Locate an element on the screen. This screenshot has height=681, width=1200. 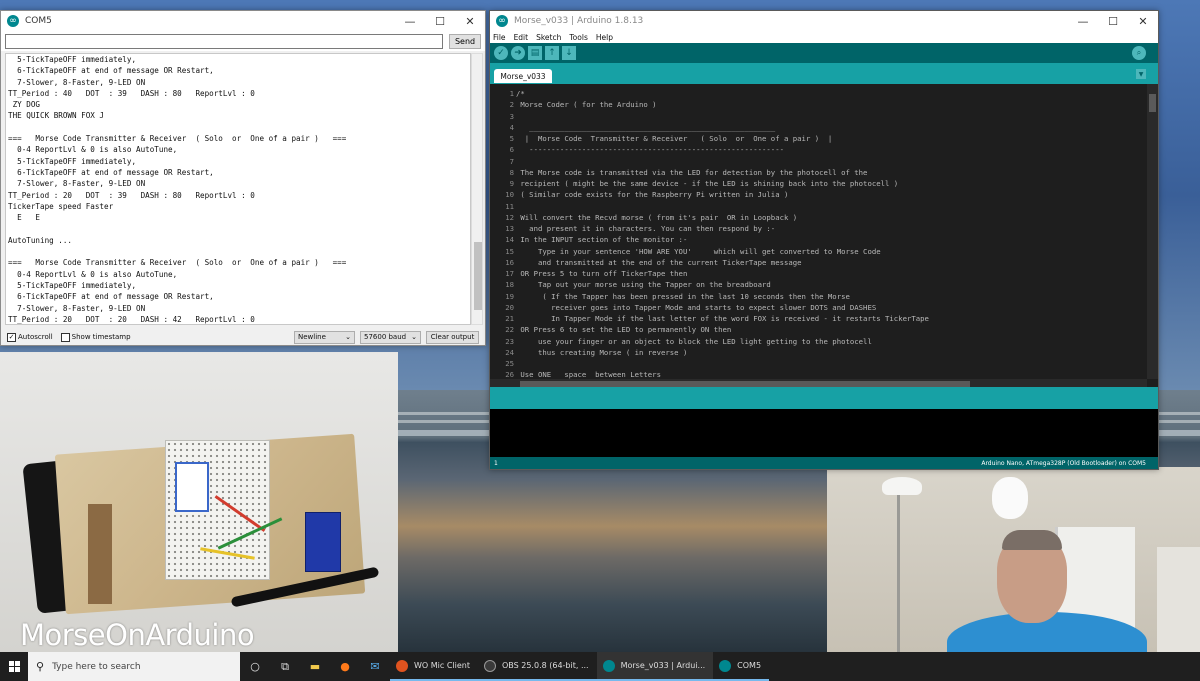
line-ending-value: Newline is located at coordinates (312, 337).